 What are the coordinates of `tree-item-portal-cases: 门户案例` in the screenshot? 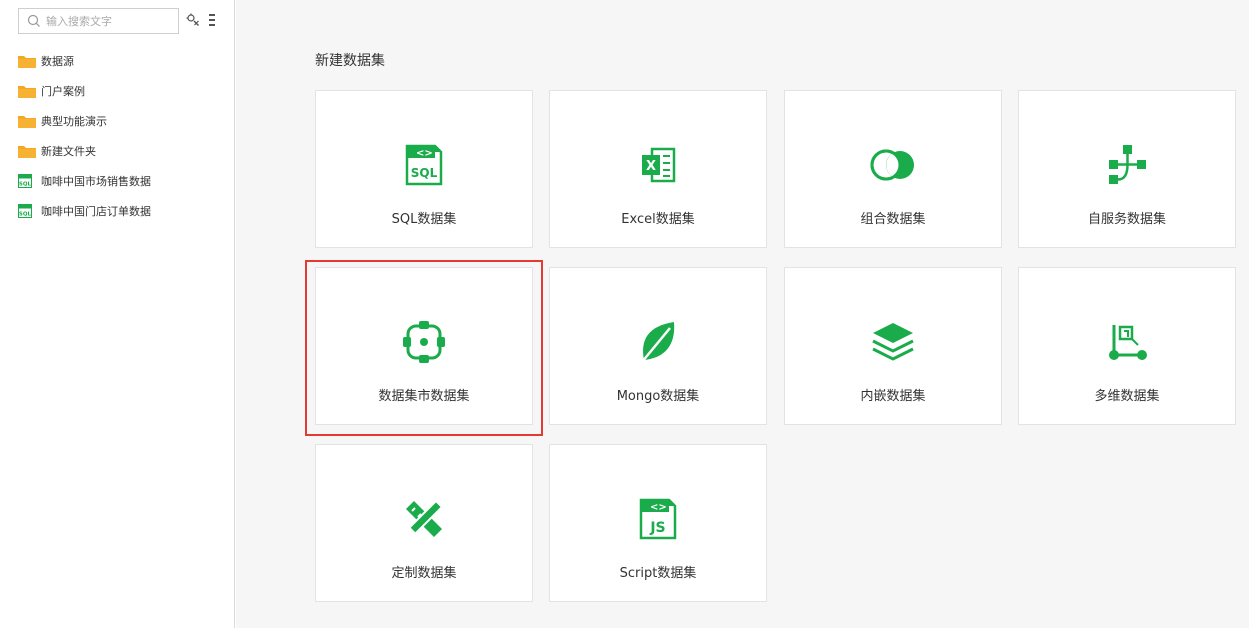 It's located at (123, 91).